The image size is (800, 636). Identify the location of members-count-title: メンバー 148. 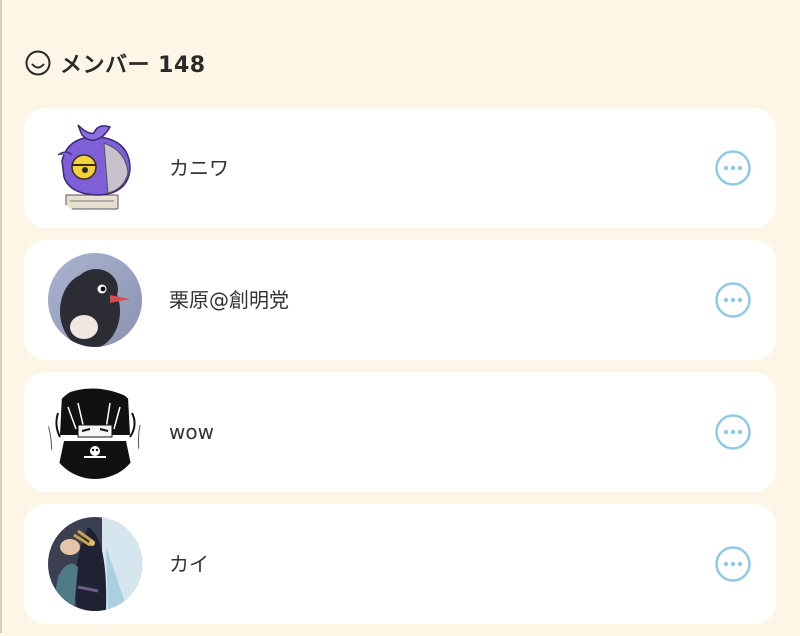
(133, 65).